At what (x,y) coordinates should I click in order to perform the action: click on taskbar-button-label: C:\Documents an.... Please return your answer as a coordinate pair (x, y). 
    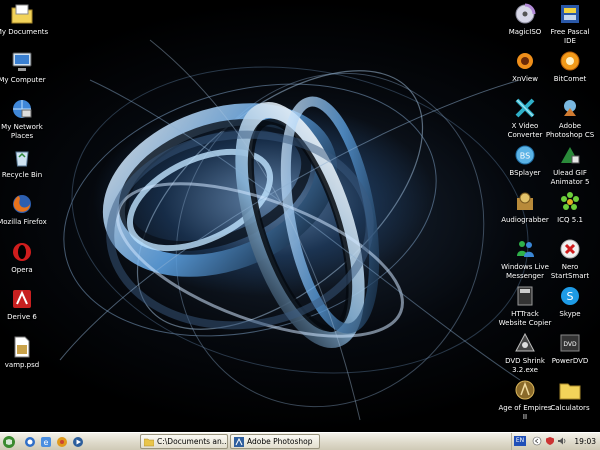
    Looking at the image, I should click on (192, 441).